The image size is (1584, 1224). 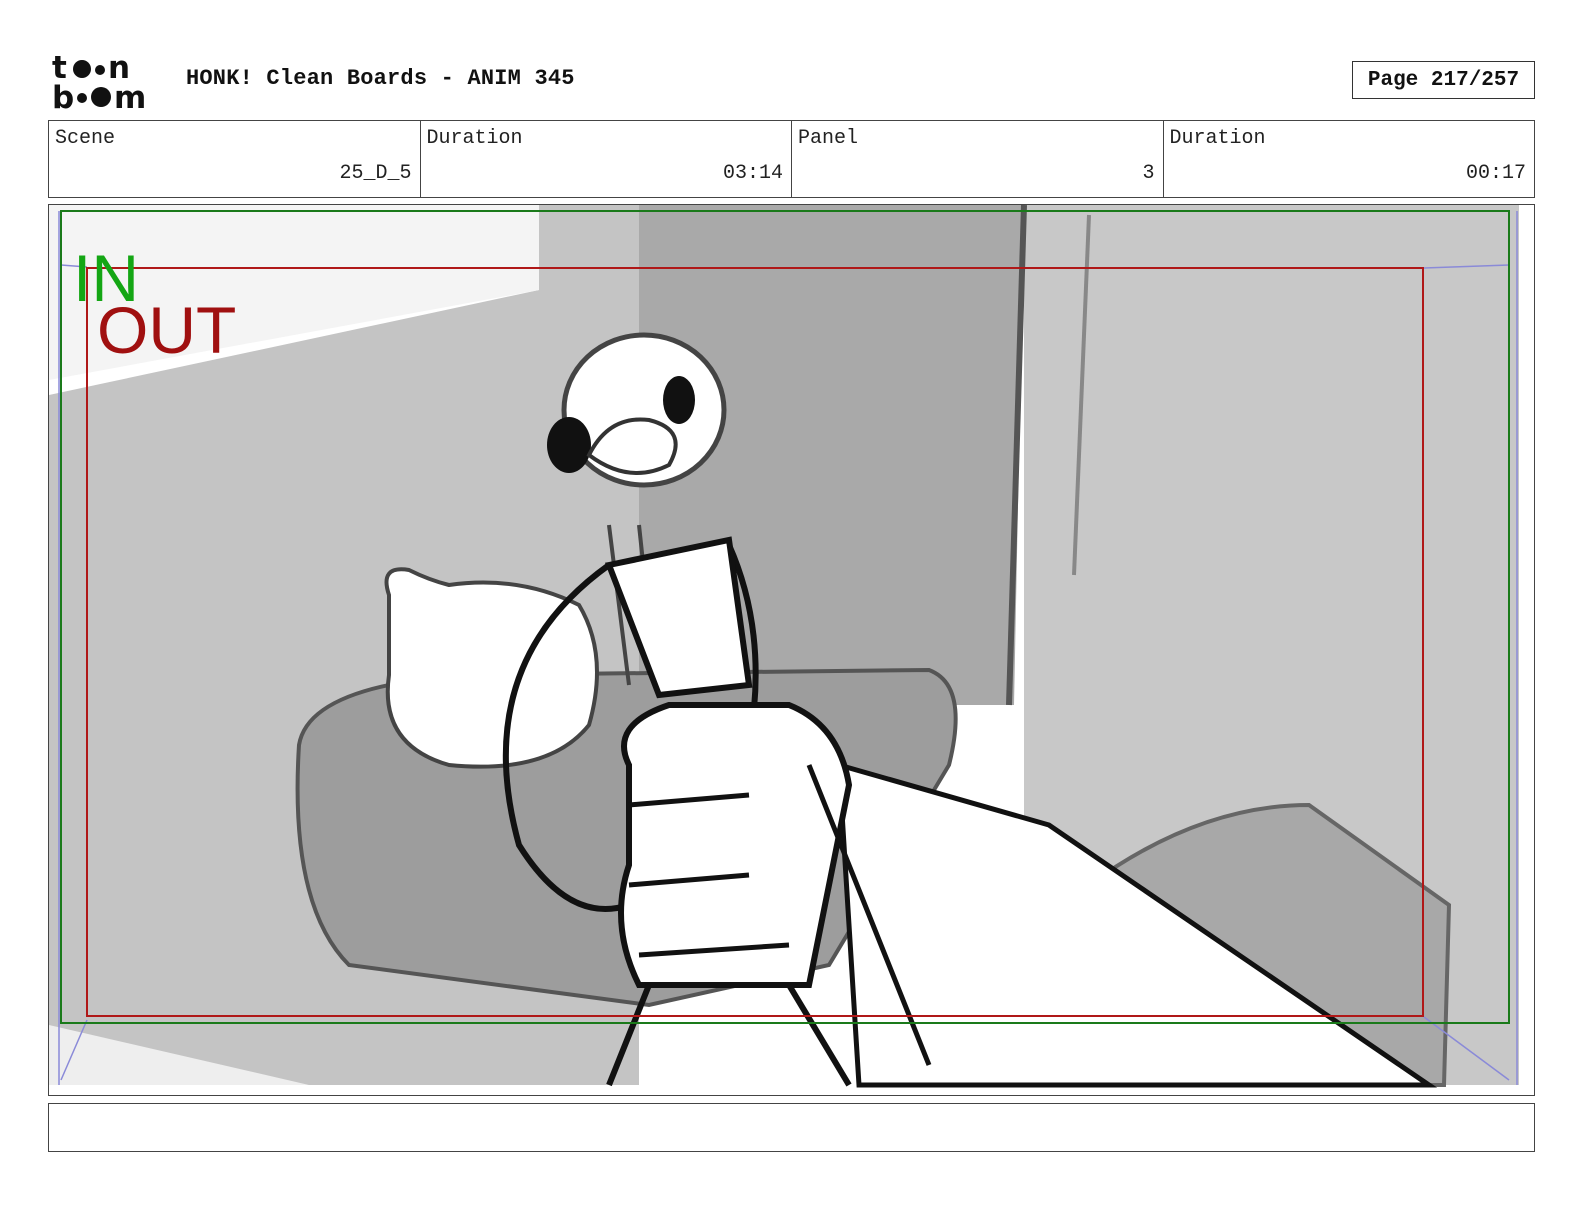 I want to click on scene-label: Scene, so click(x=85, y=138).